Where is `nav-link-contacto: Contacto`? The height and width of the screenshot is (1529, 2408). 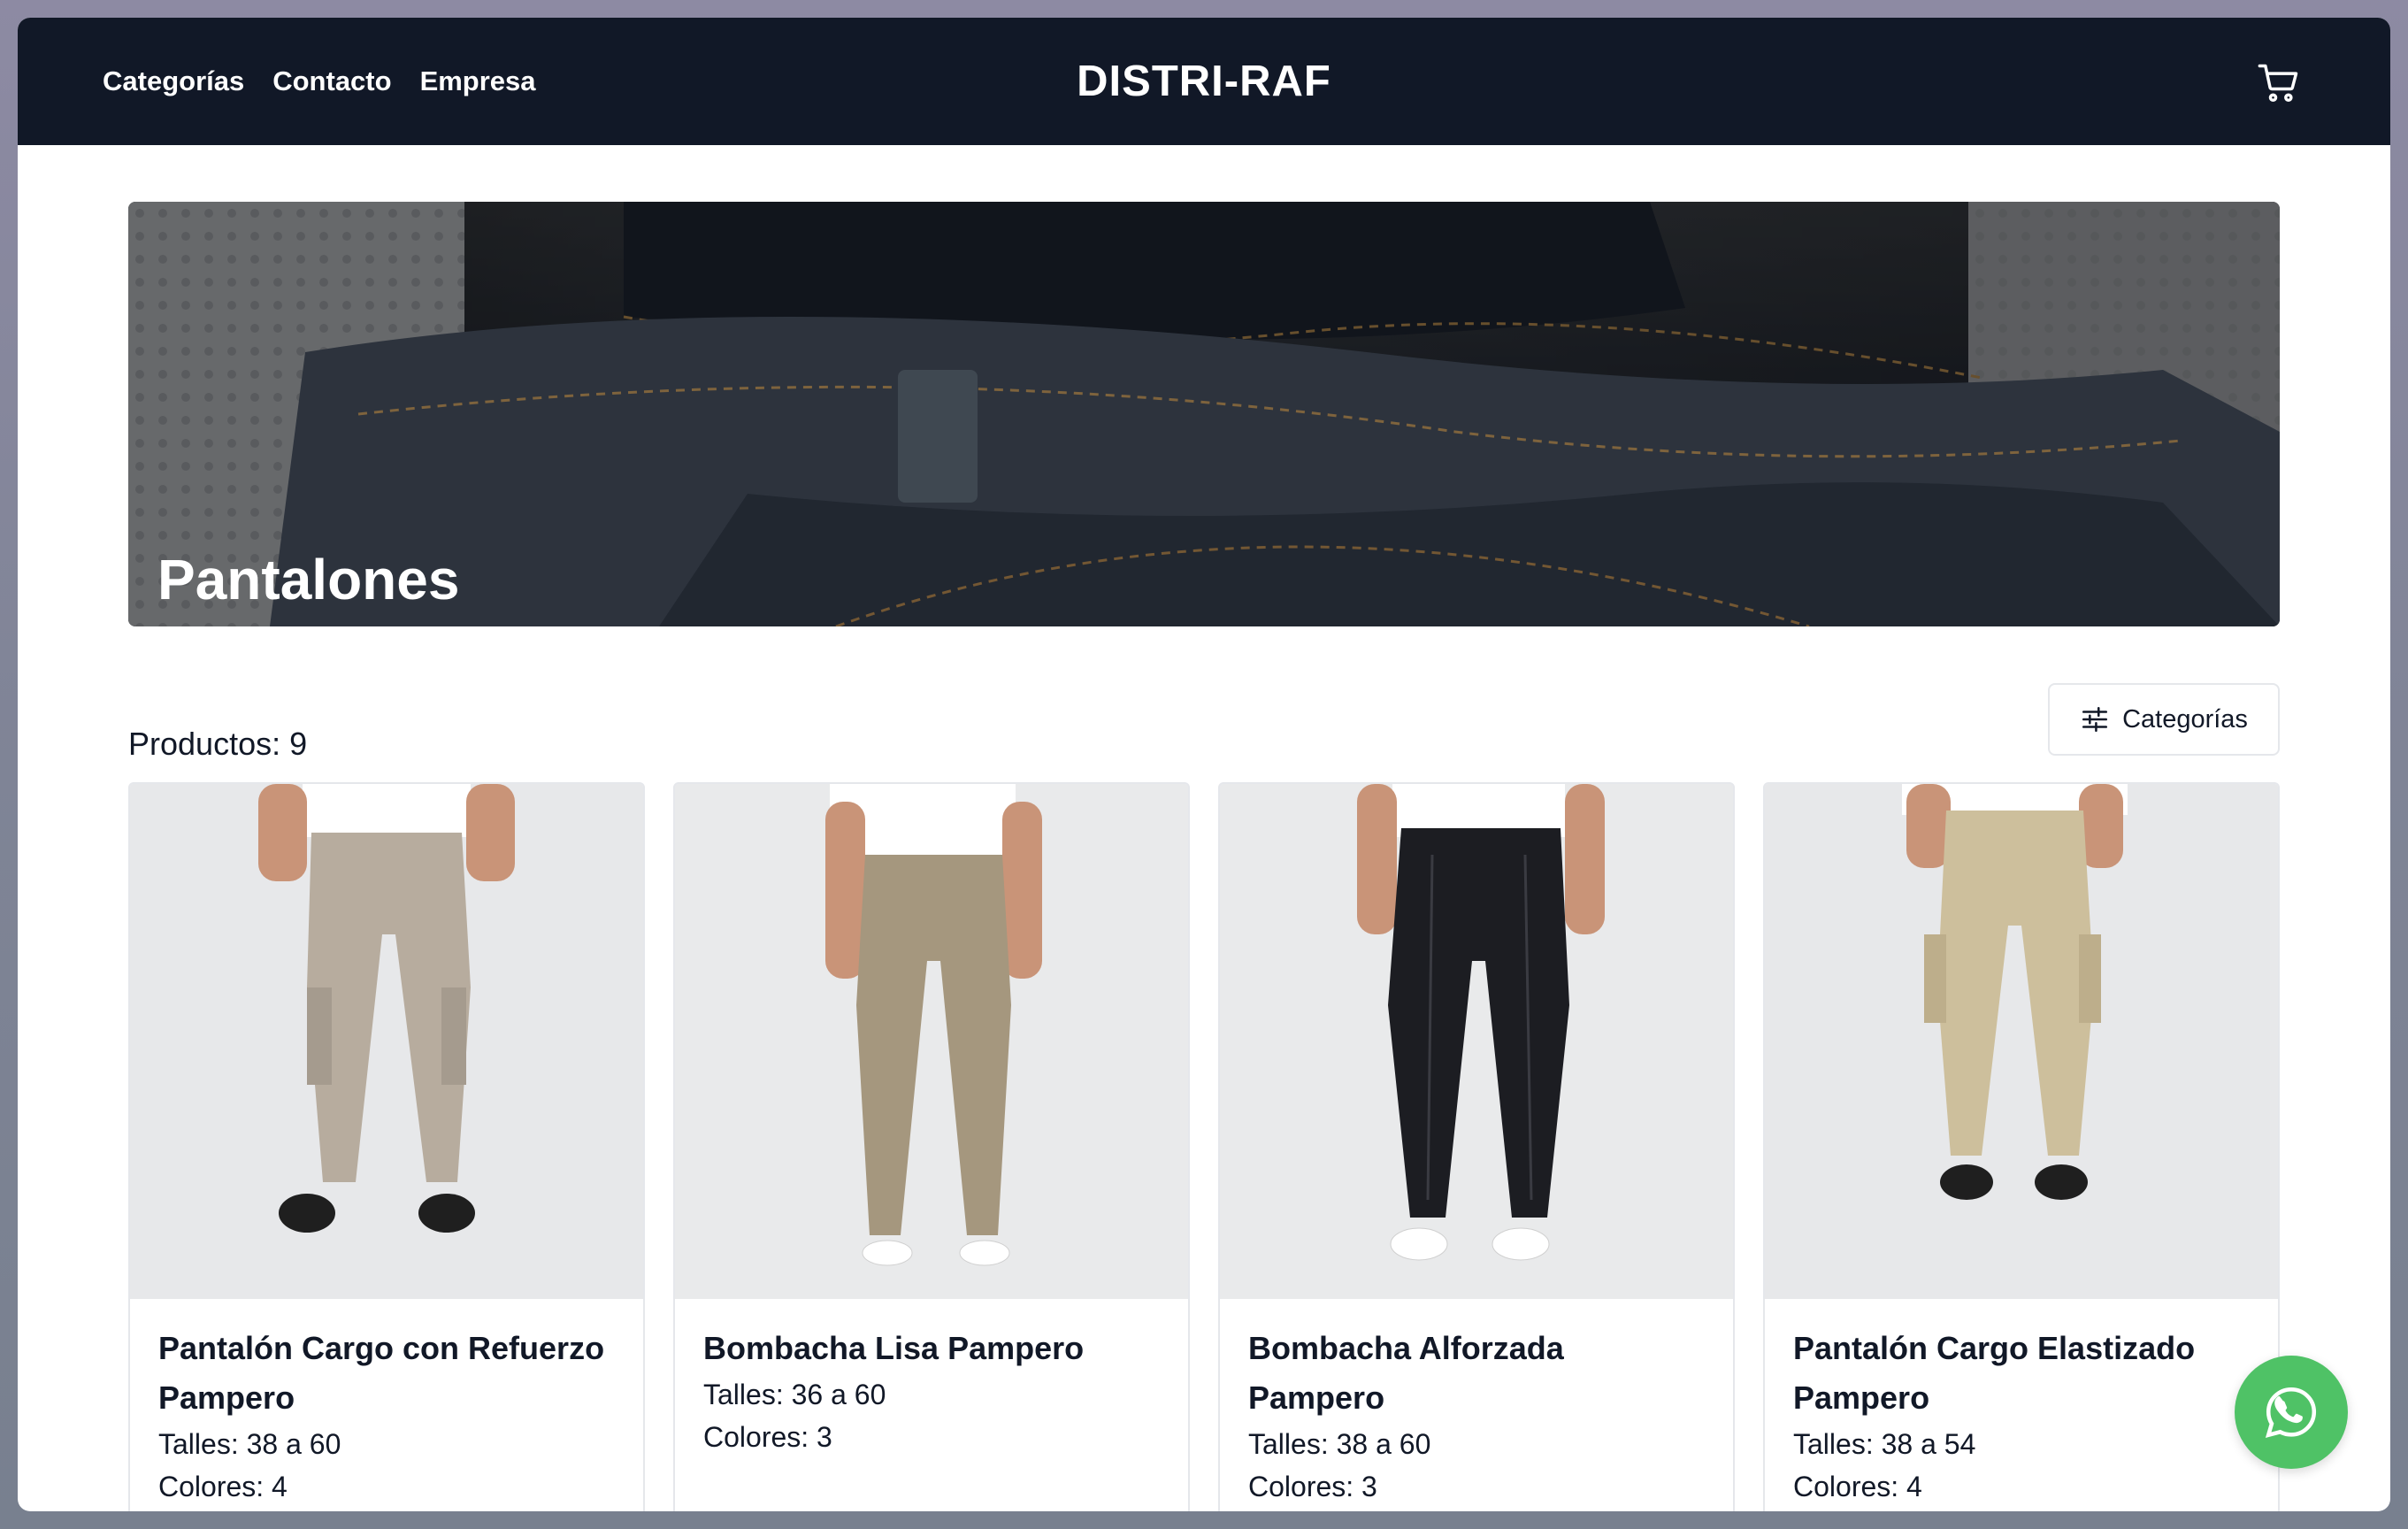
nav-link-contacto: Contacto is located at coordinates (332, 81).